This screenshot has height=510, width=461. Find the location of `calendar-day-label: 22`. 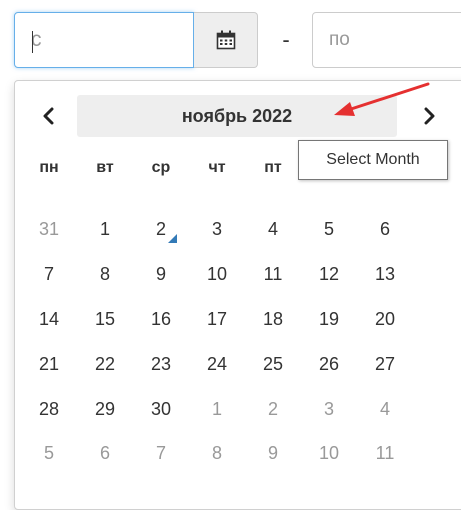

calendar-day-label: 22 is located at coordinates (105, 363).